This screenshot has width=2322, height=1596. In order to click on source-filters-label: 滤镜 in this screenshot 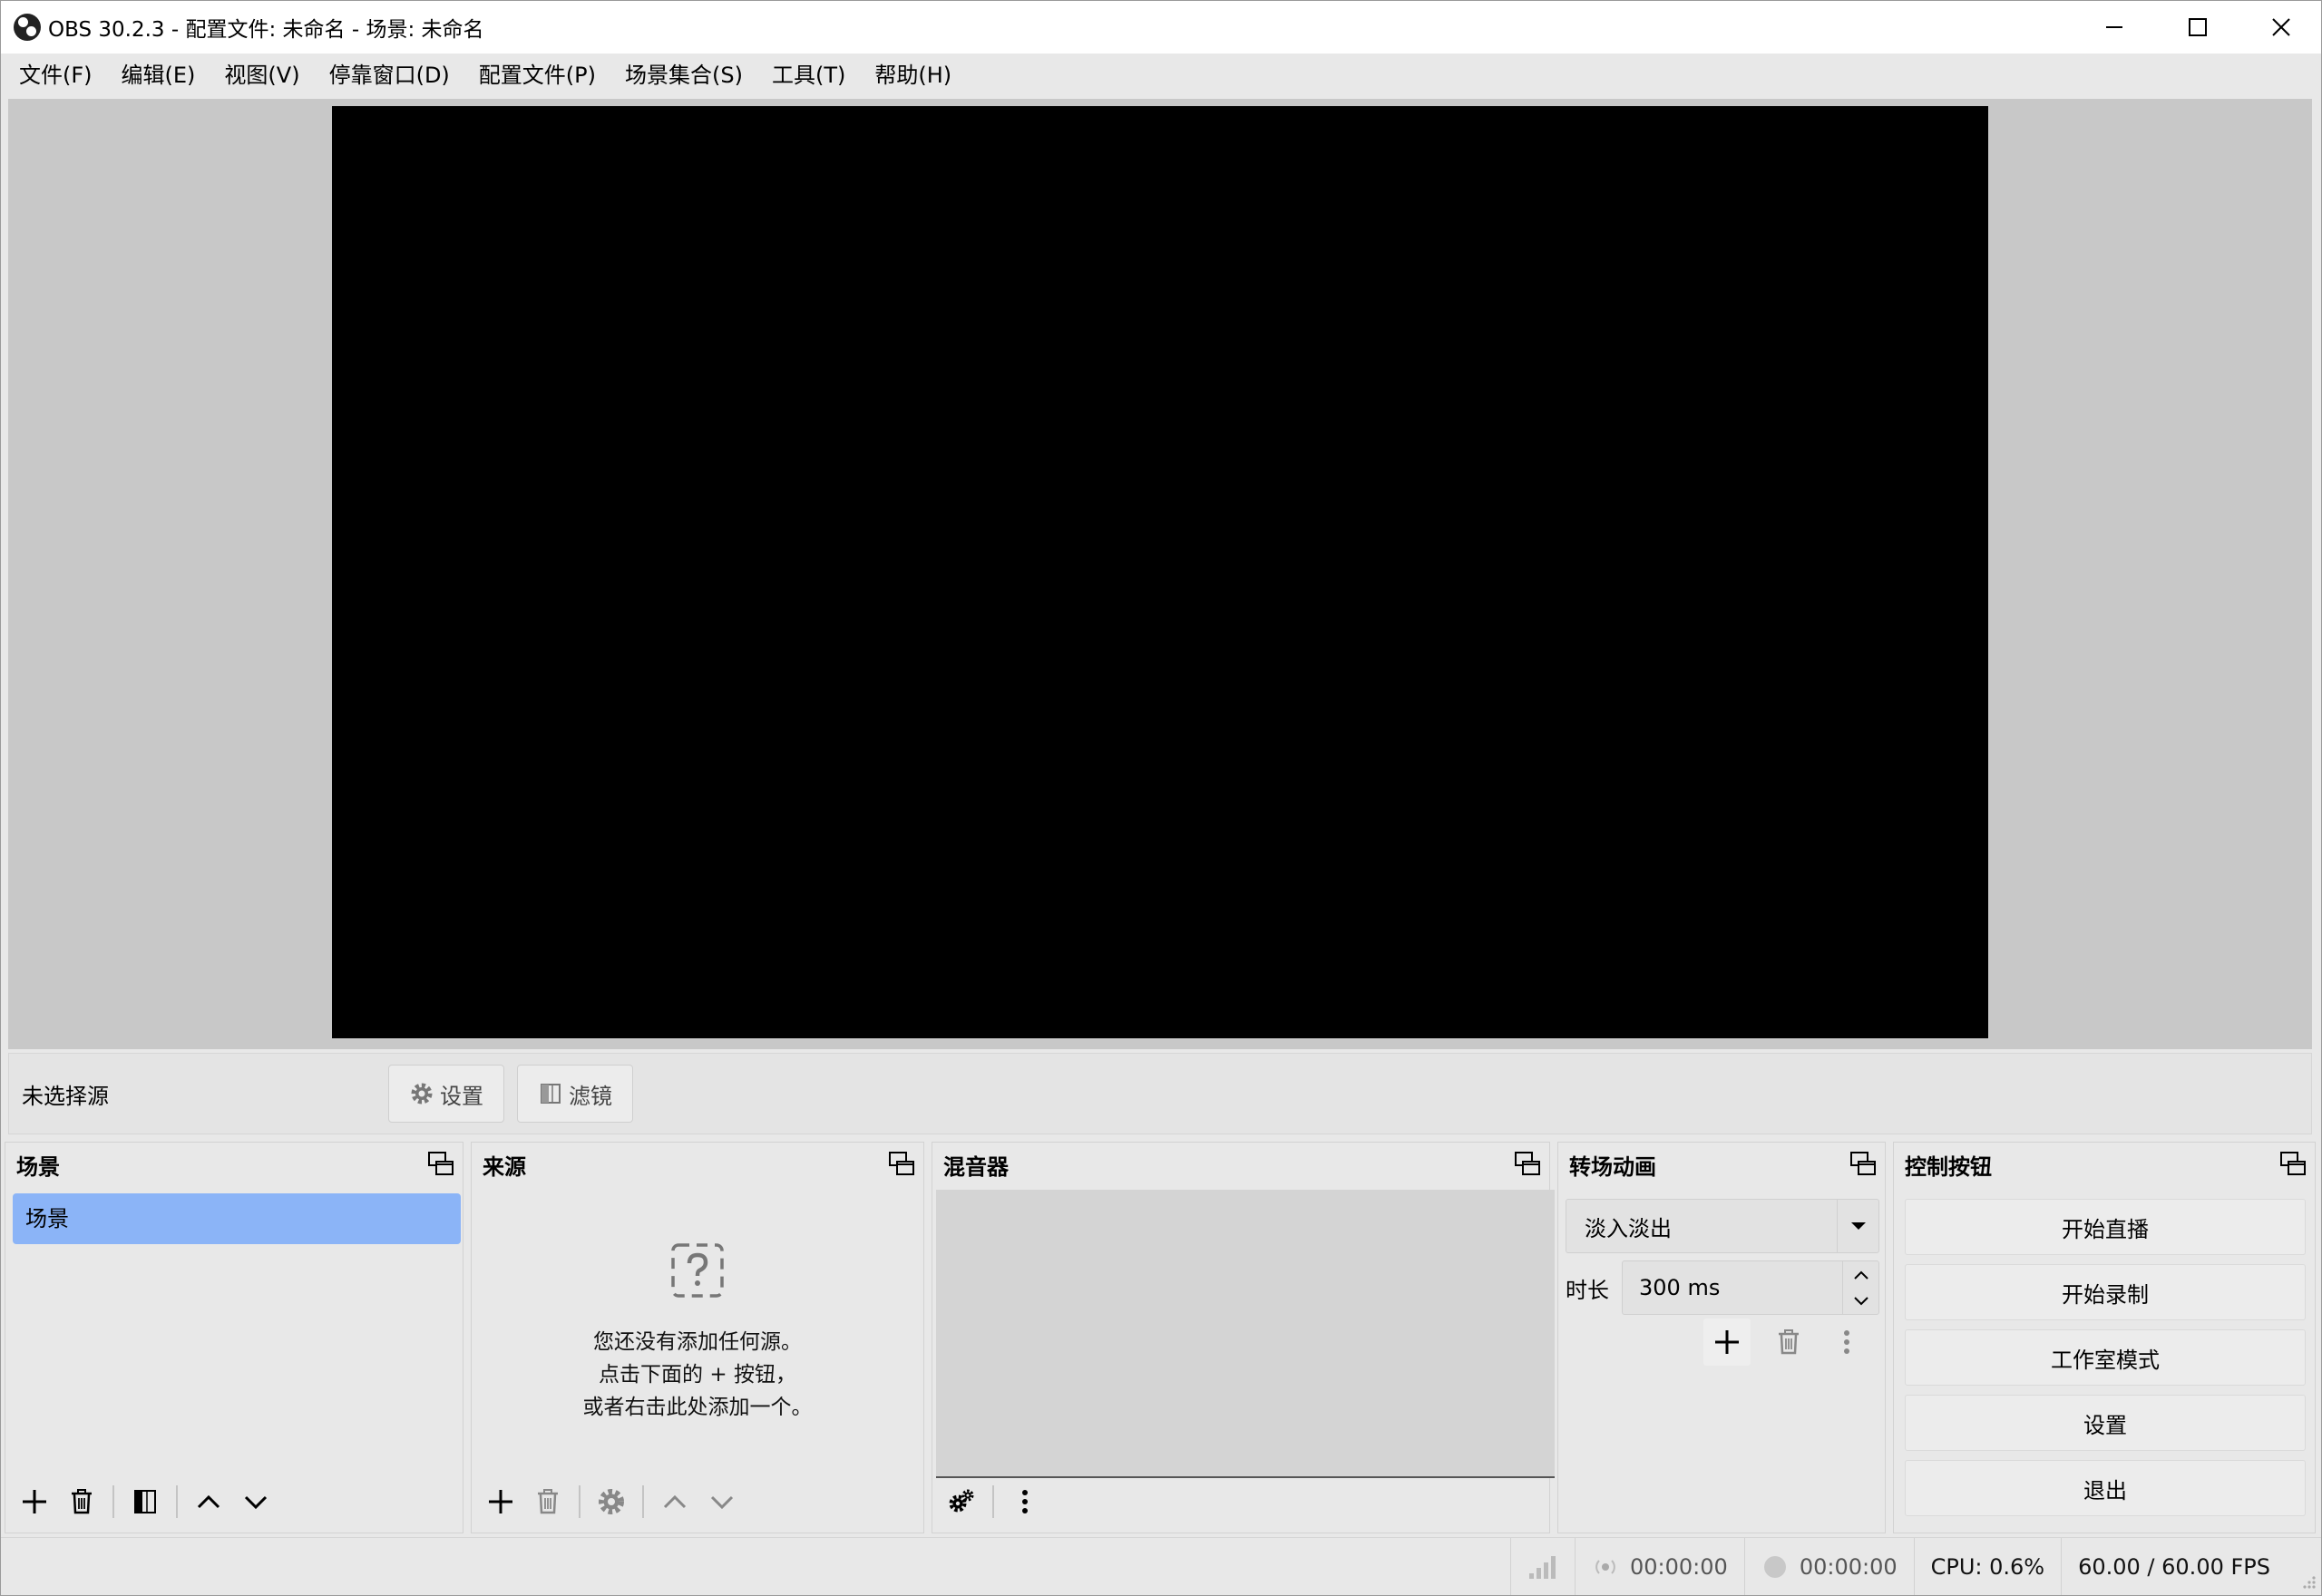, I will do `click(590, 1096)`.